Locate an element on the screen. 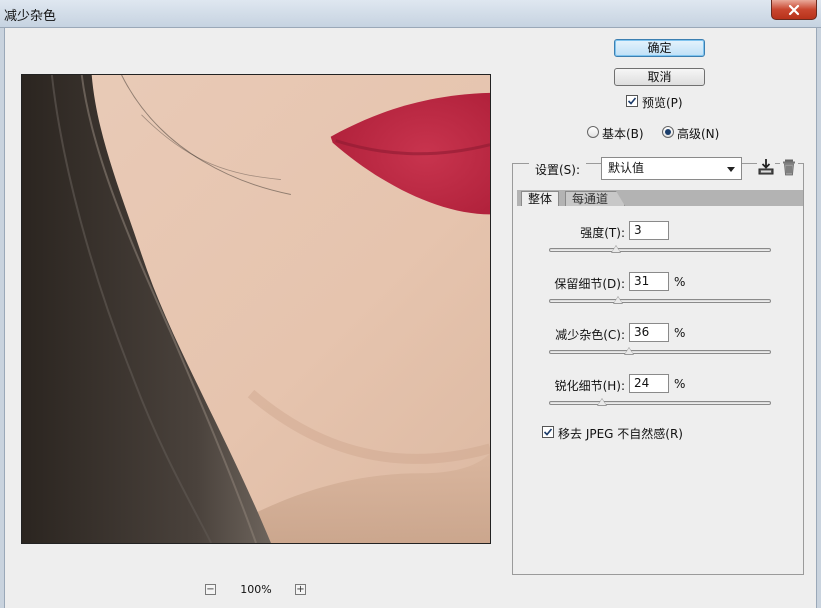 The image size is (821, 608). advanced-mode-radio is located at coordinates (668, 132).